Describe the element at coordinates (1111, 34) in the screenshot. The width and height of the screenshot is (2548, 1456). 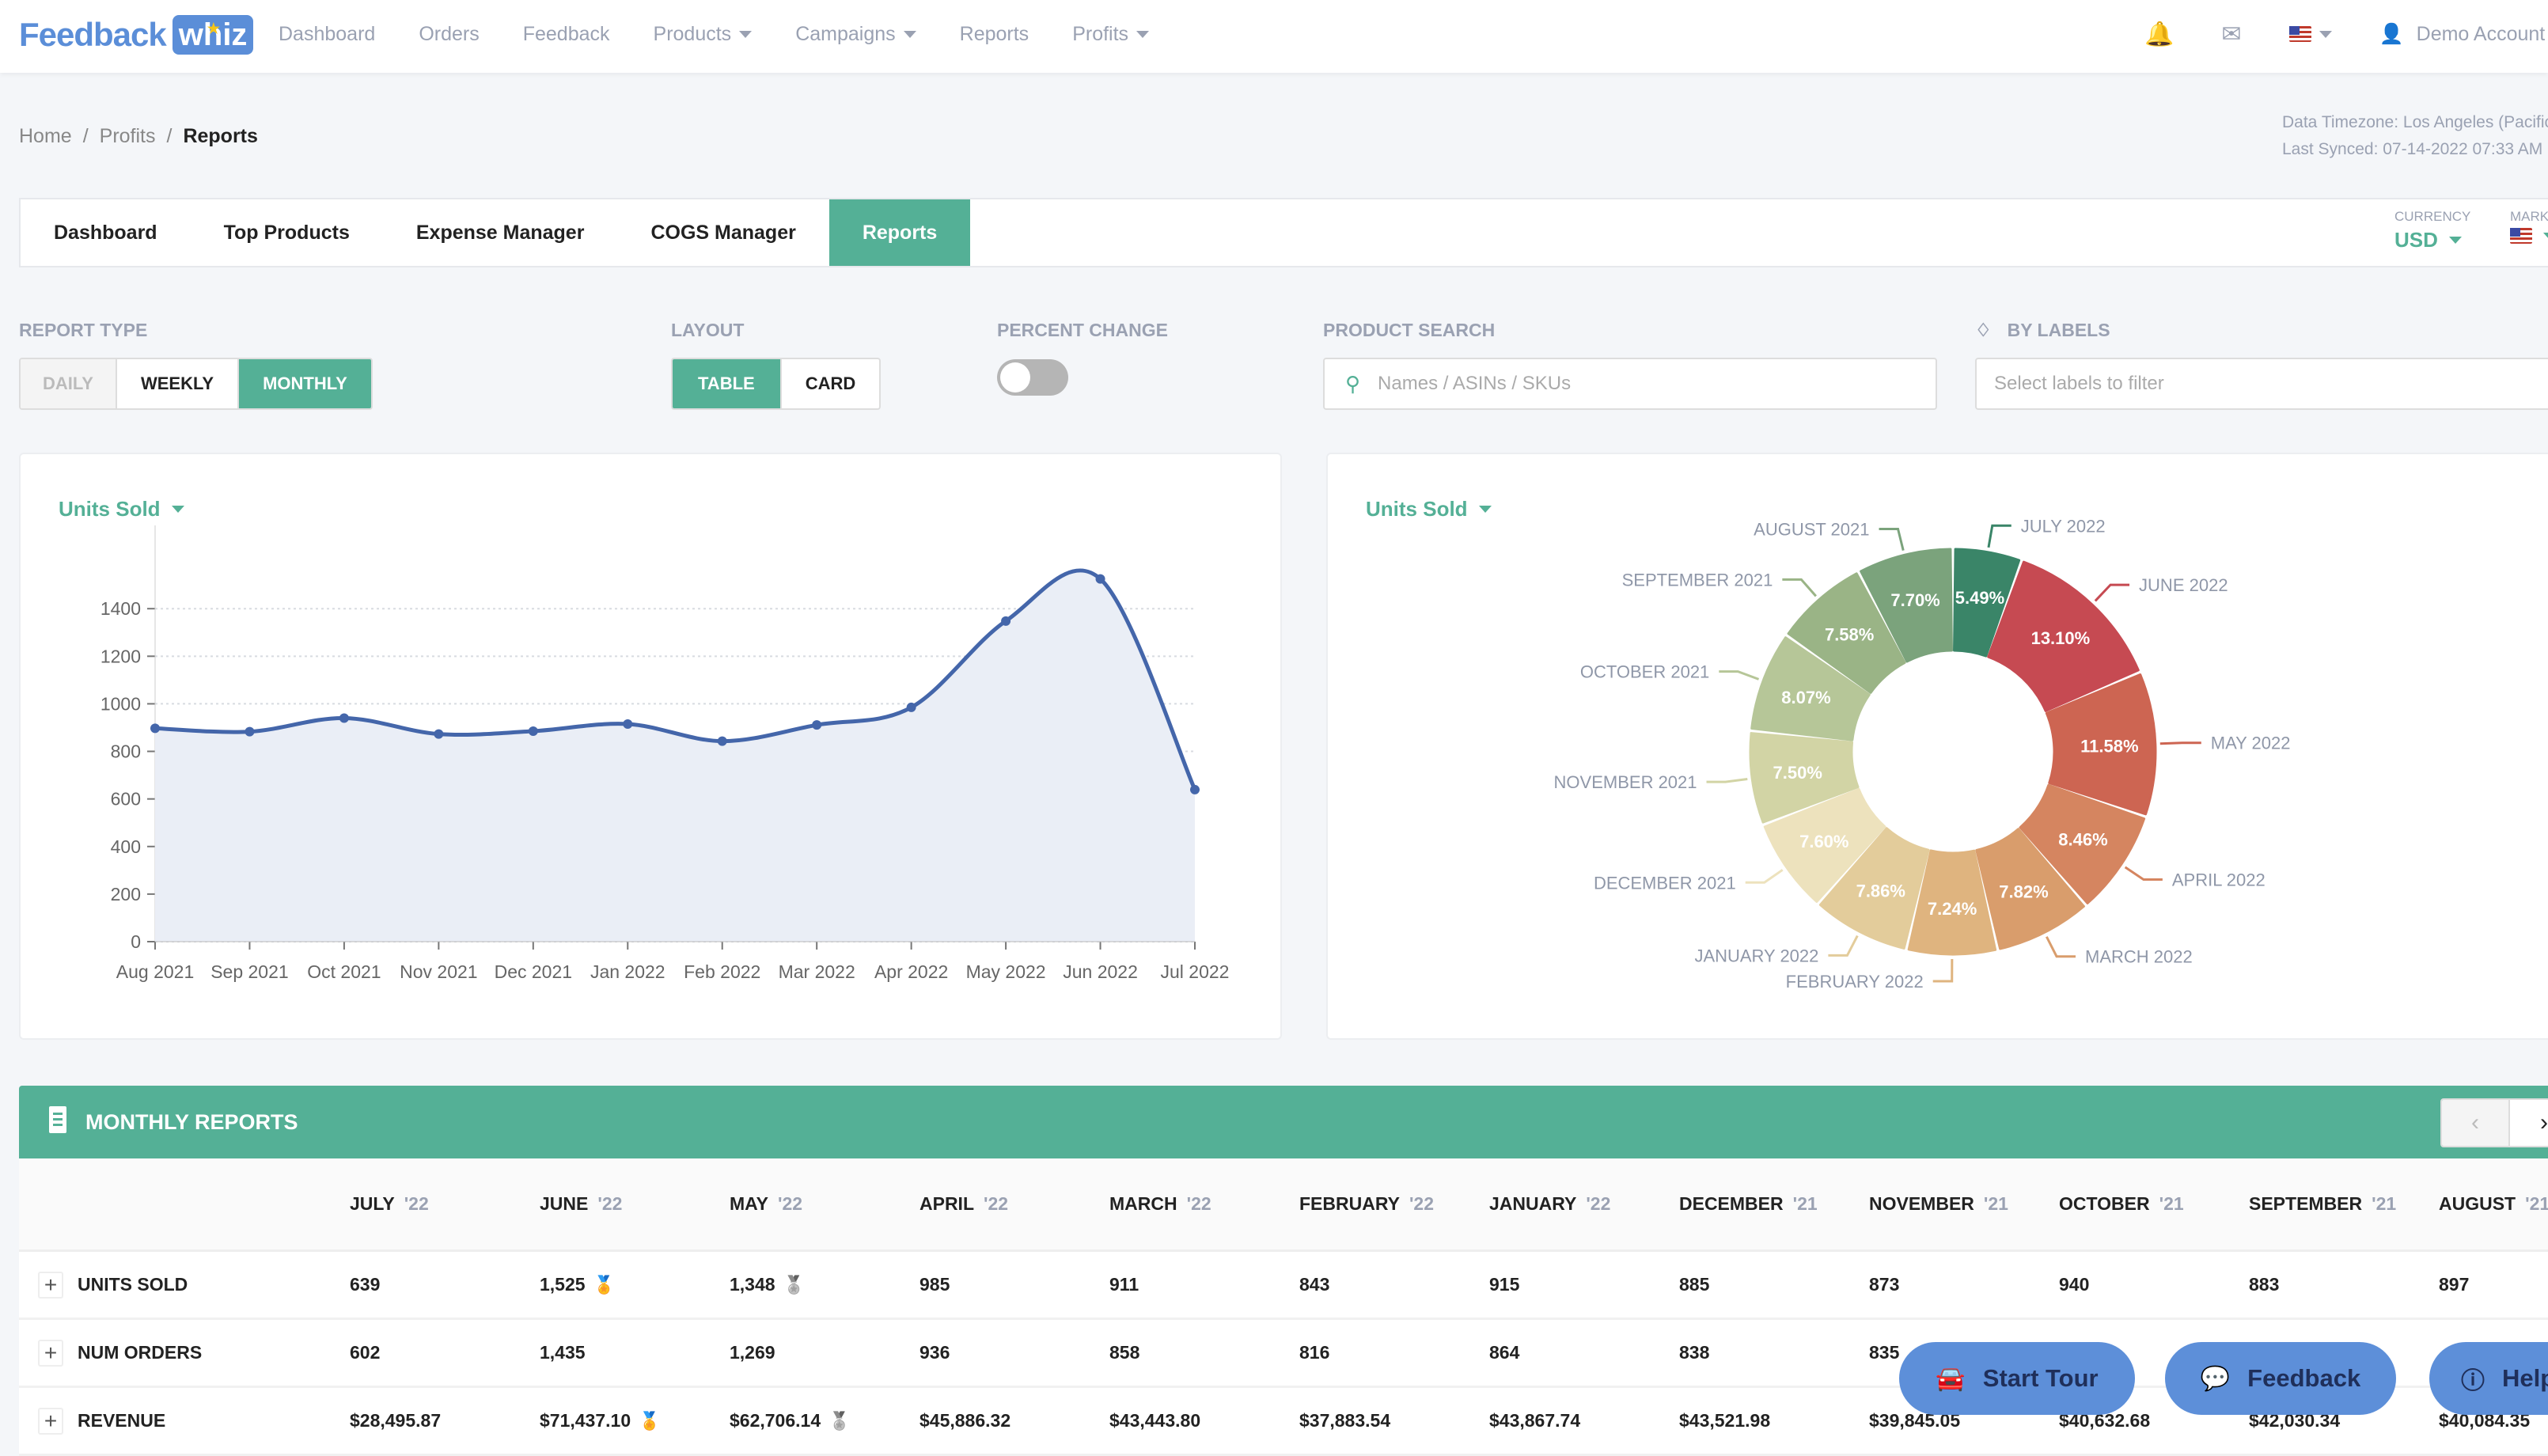
I see `nav-item-profits: Profits` at that location.